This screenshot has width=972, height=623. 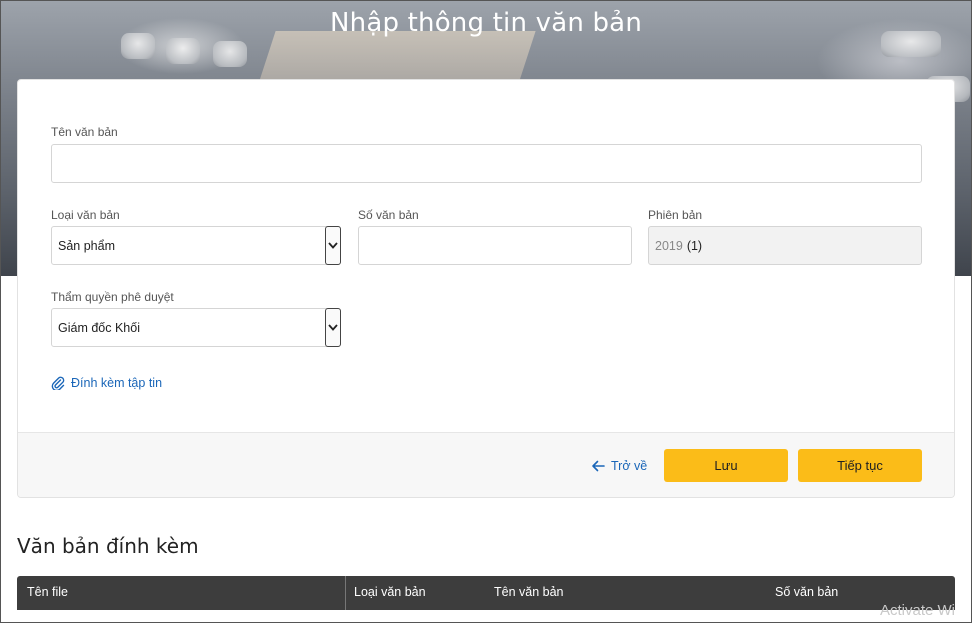 I want to click on document-number-label: Số văn bản, so click(x=388, y=215).